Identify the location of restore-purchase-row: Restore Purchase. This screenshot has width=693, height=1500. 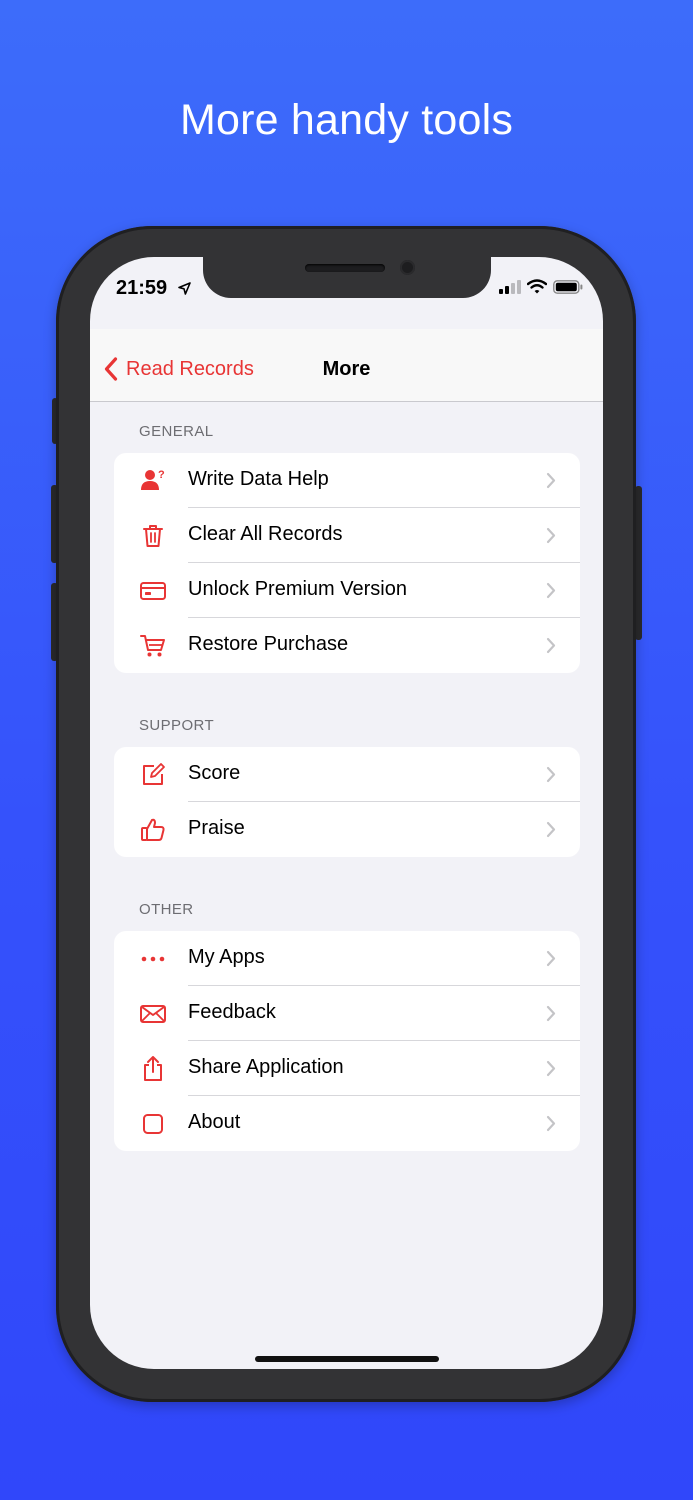
(347, 645).